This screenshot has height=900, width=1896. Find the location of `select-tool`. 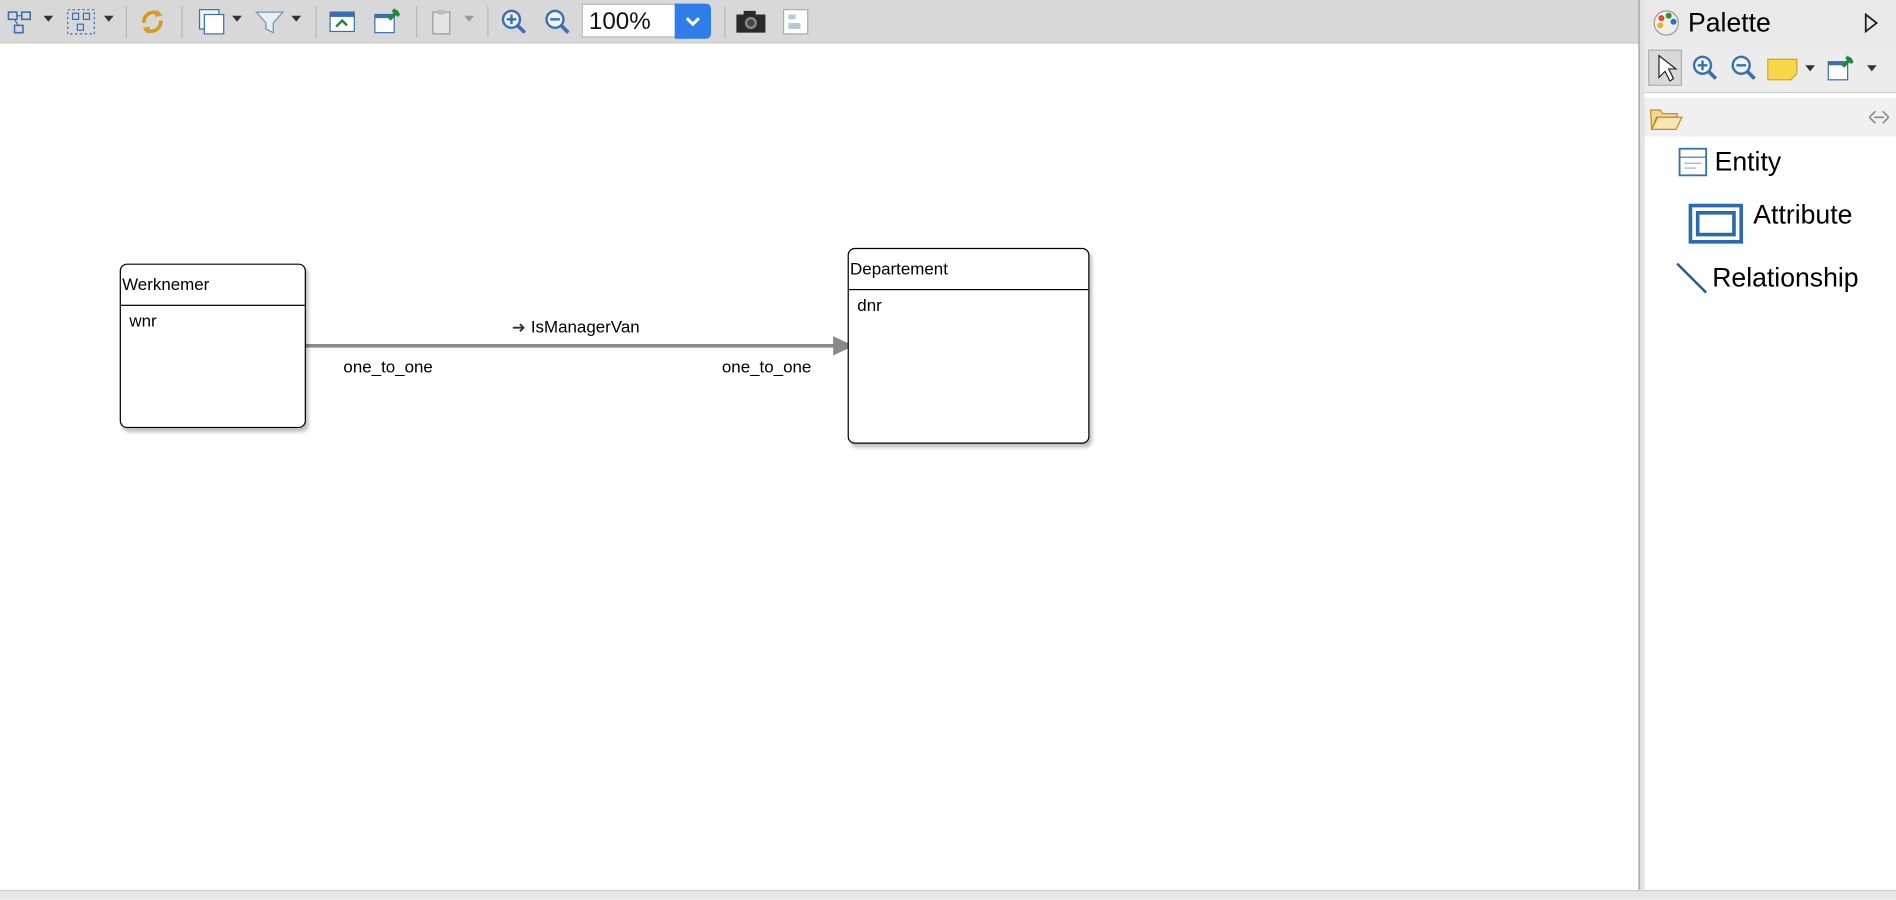

select-tool is located at coordinates (1665, 67).